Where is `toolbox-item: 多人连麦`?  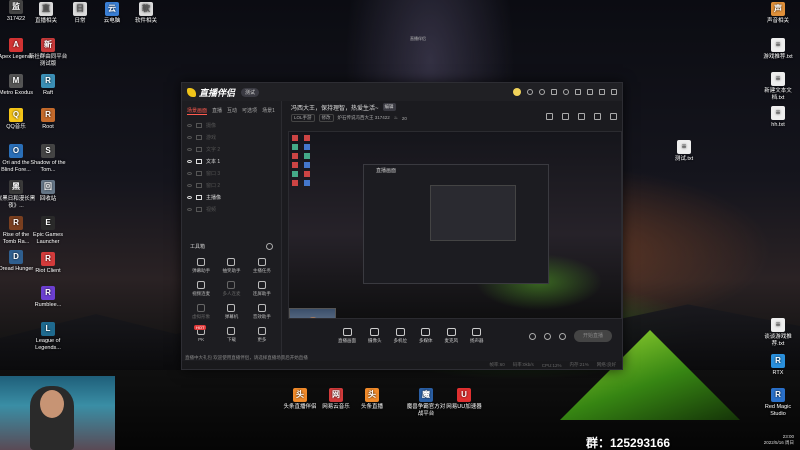
toolbox-item: 多人连麦 is located at coordinates (231, 289).